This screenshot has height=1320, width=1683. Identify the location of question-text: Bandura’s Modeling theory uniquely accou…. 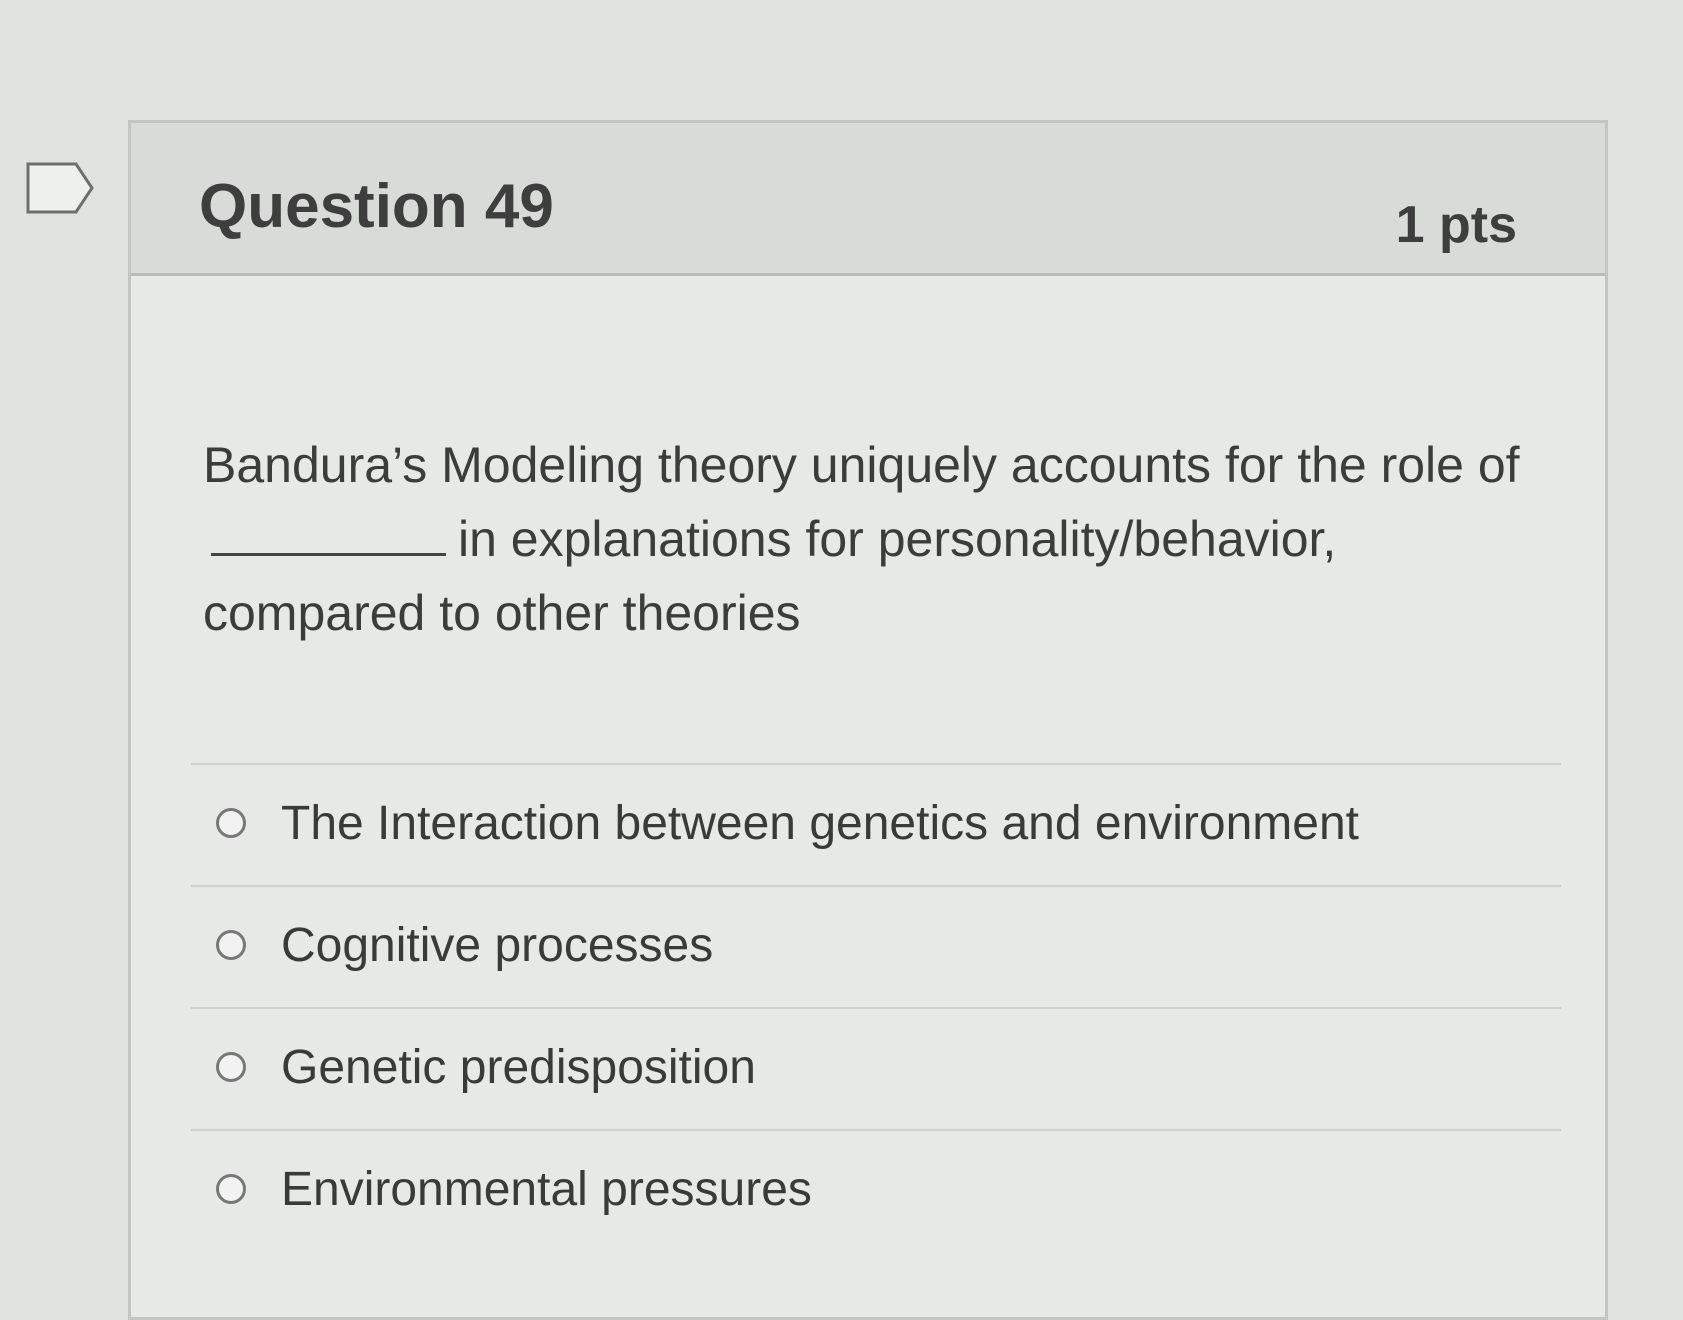
(873, 539).